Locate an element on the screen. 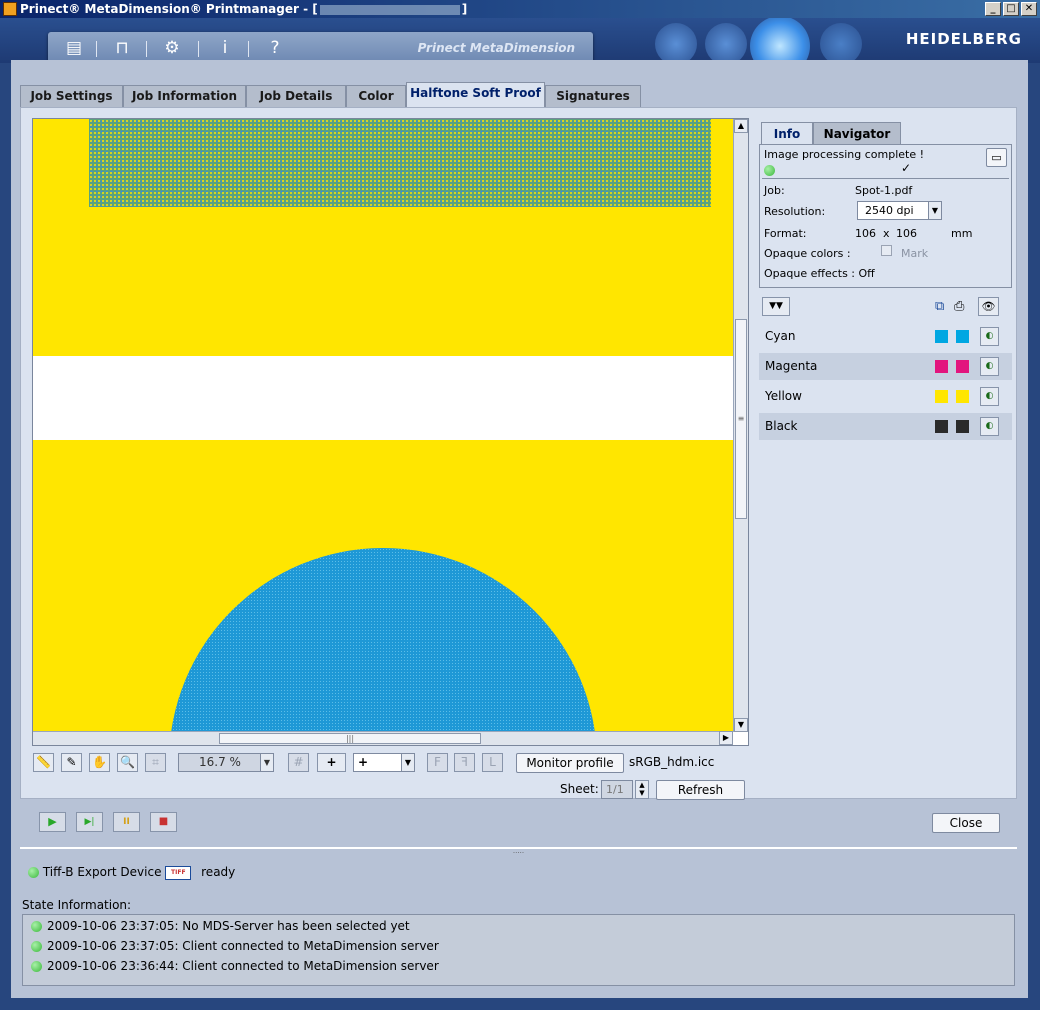  crosshair-select: + ▼ is located at coordinates (384, 762).